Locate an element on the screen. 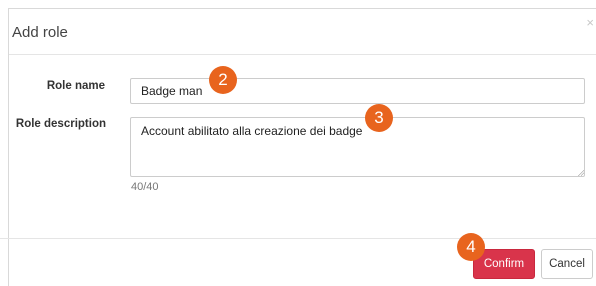 This screenshot has width=596, height=286. step-callout-badge: 4 is located at coordinates (471, 247).